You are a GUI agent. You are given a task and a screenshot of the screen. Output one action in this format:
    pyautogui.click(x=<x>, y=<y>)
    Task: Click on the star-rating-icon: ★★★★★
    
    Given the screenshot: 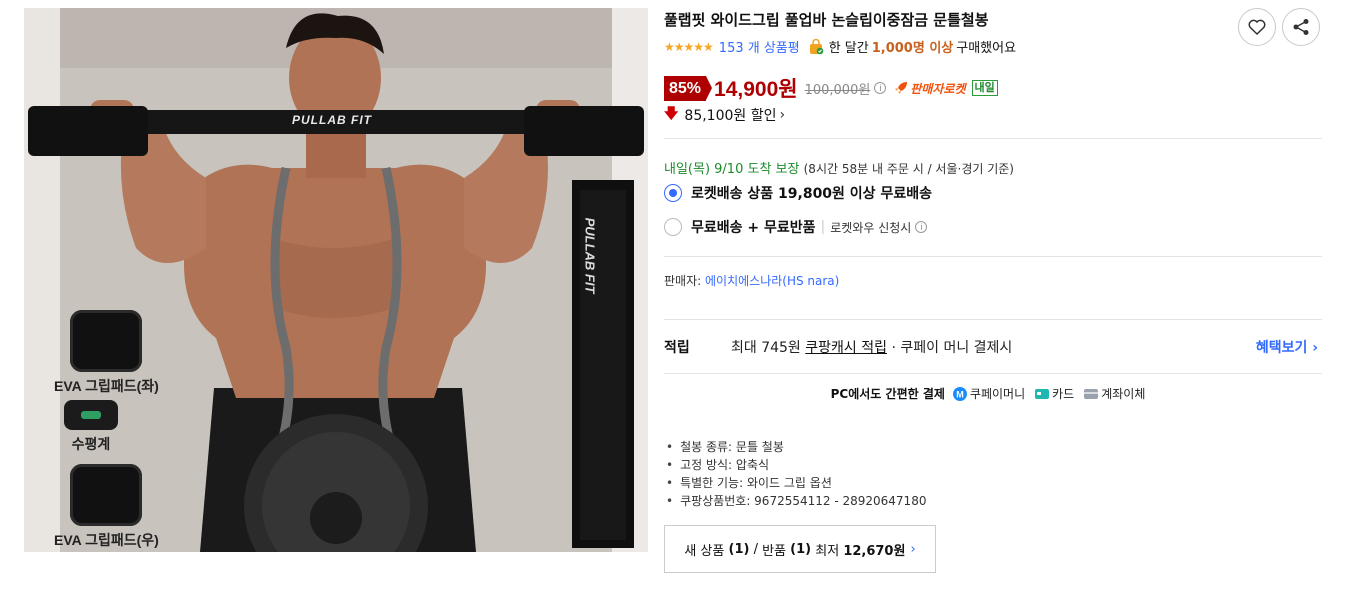 What is the action you would take?
    pyautogui.click(x=689, y=46)
    